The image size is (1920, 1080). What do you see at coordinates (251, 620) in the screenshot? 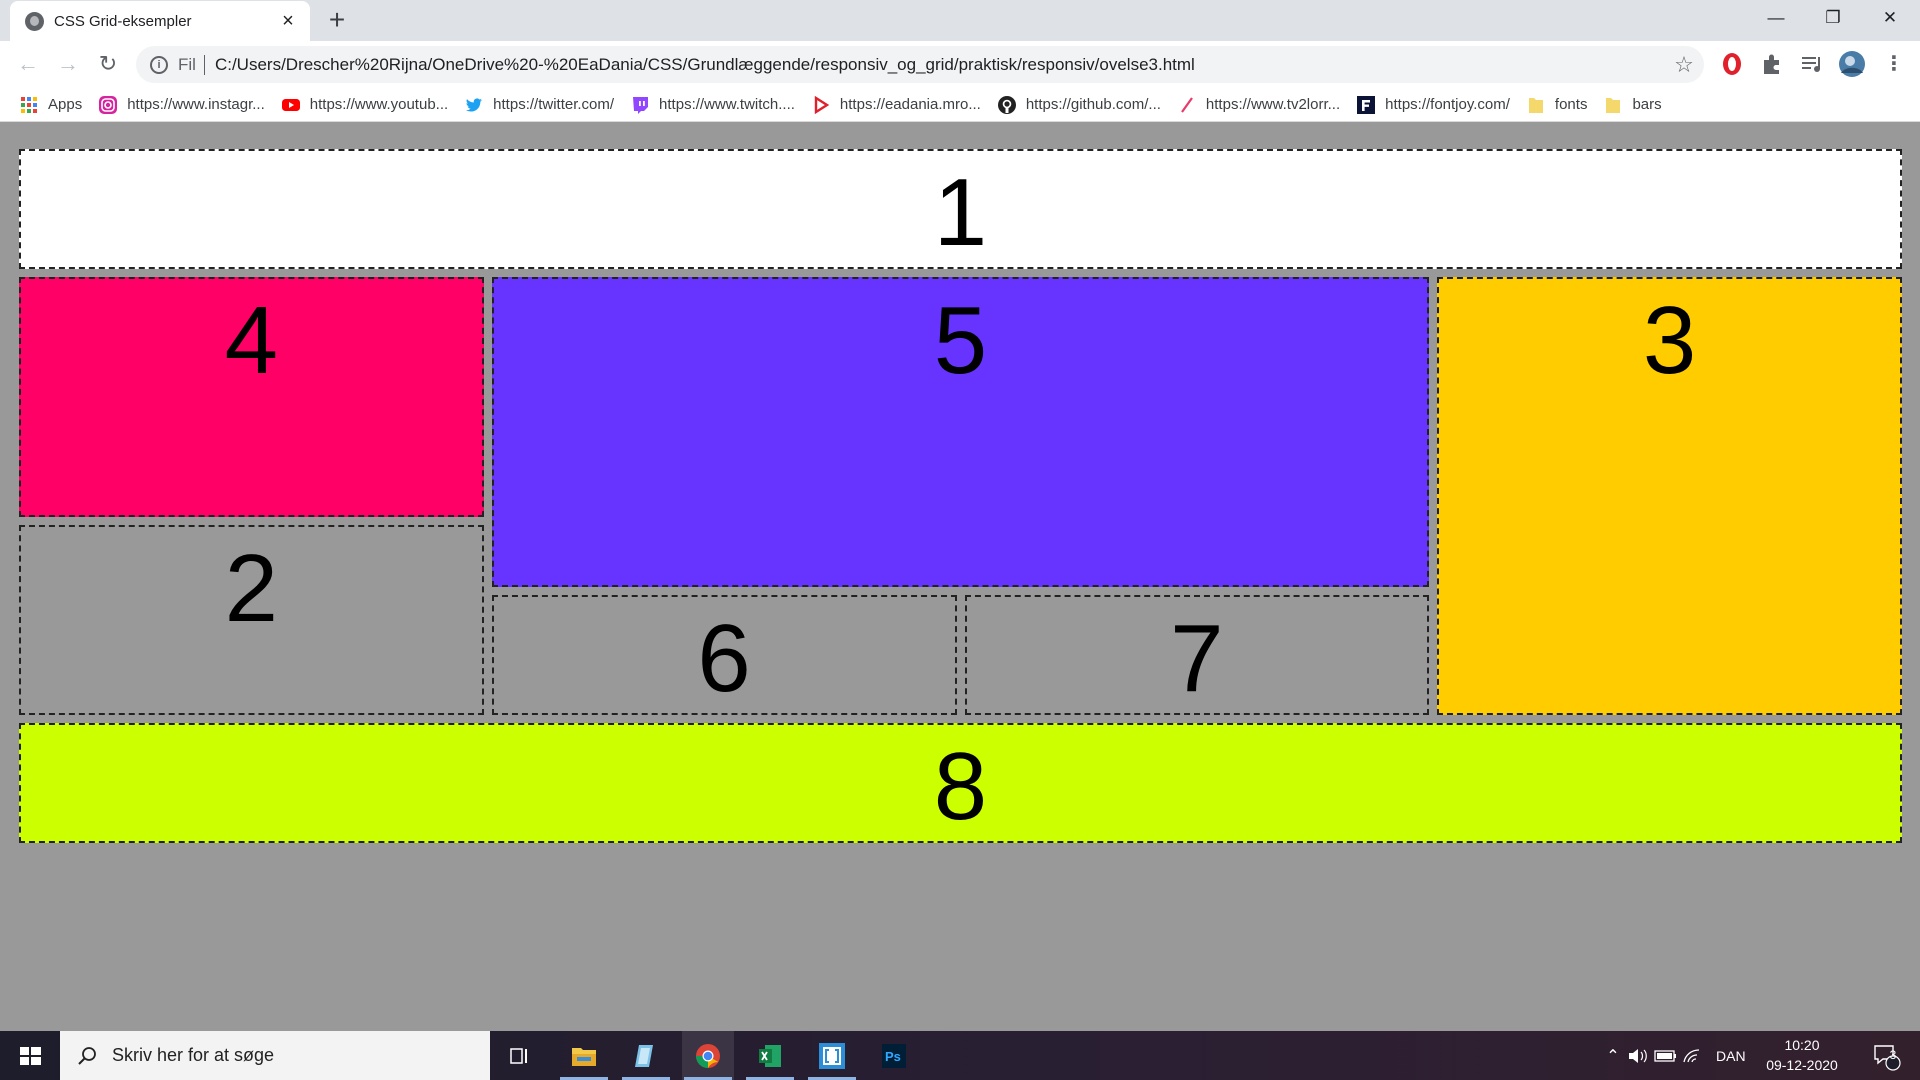
I see `grid-item-2: 2` at bounding box center [251, 620].